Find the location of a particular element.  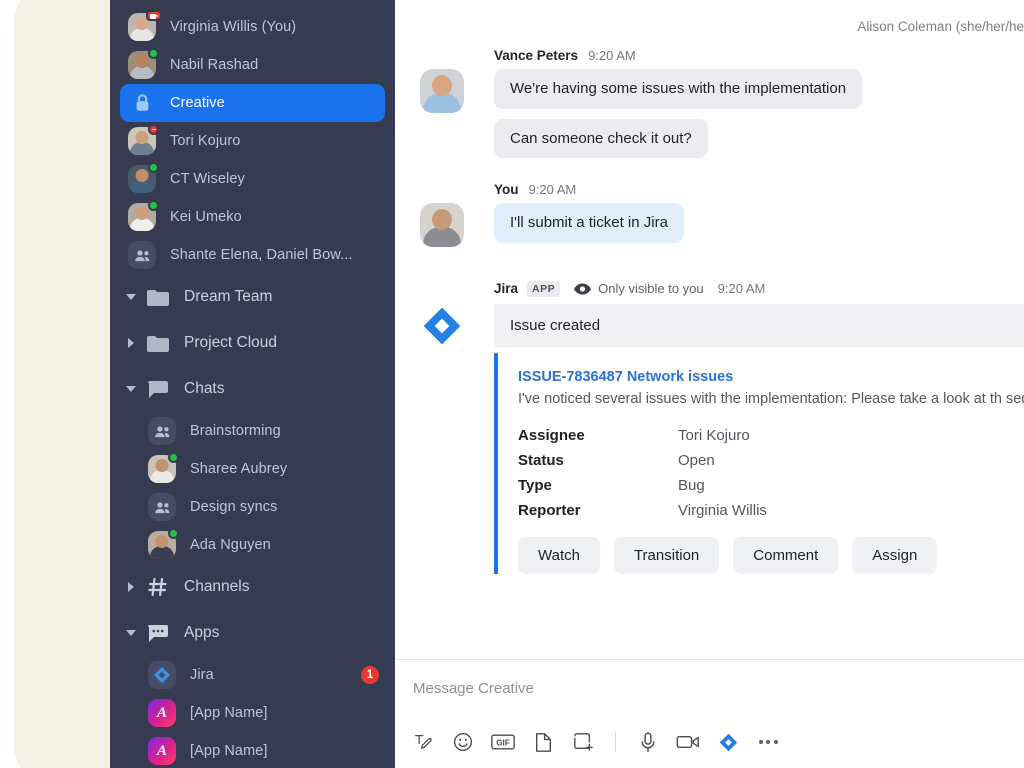

sidebar-section-channels: Channels is located at coordinates (252, 587).